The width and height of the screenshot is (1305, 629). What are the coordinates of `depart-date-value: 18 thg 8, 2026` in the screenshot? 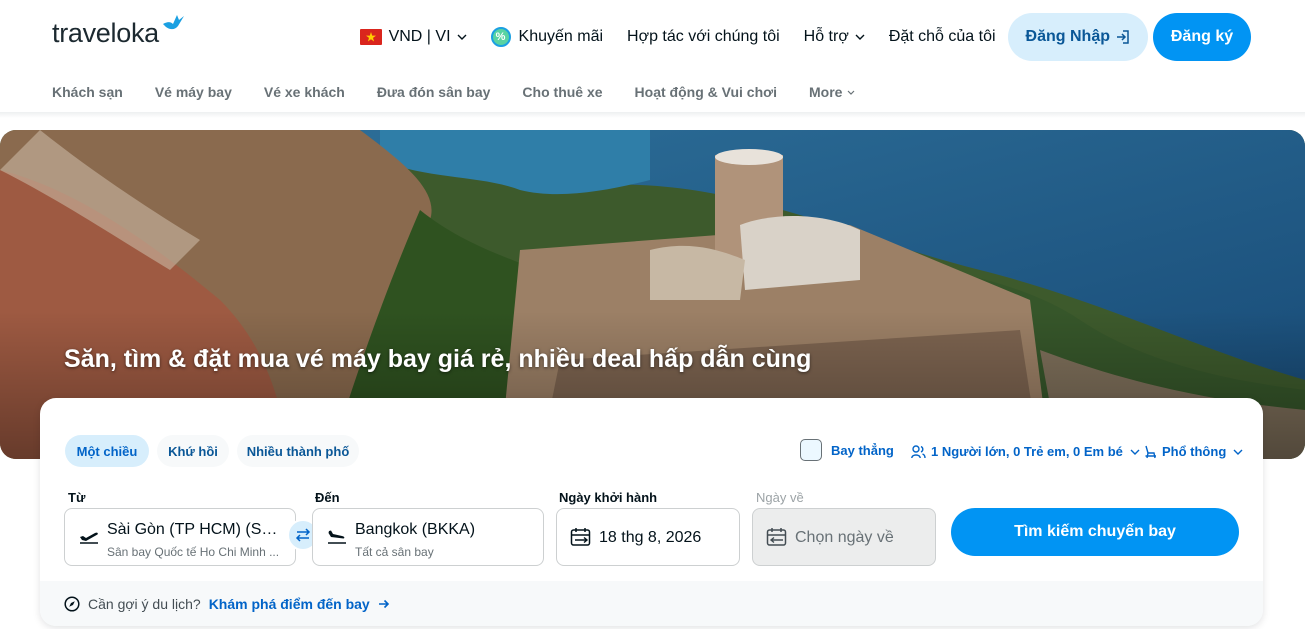 It's located at (650, 537).